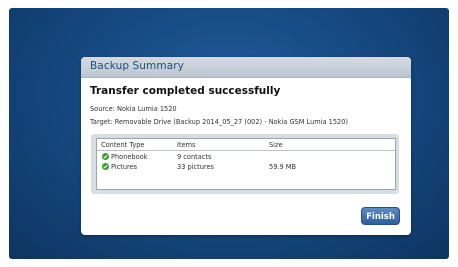  Describe the element at coordinates (195, 167) in the screenshot. I see `row-items: 33 pictures` at that location.